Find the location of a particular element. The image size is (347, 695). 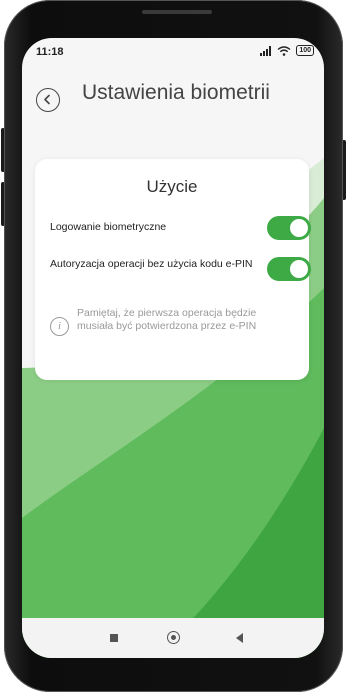

earpiece-speaker is located at coordinates (177, 12).